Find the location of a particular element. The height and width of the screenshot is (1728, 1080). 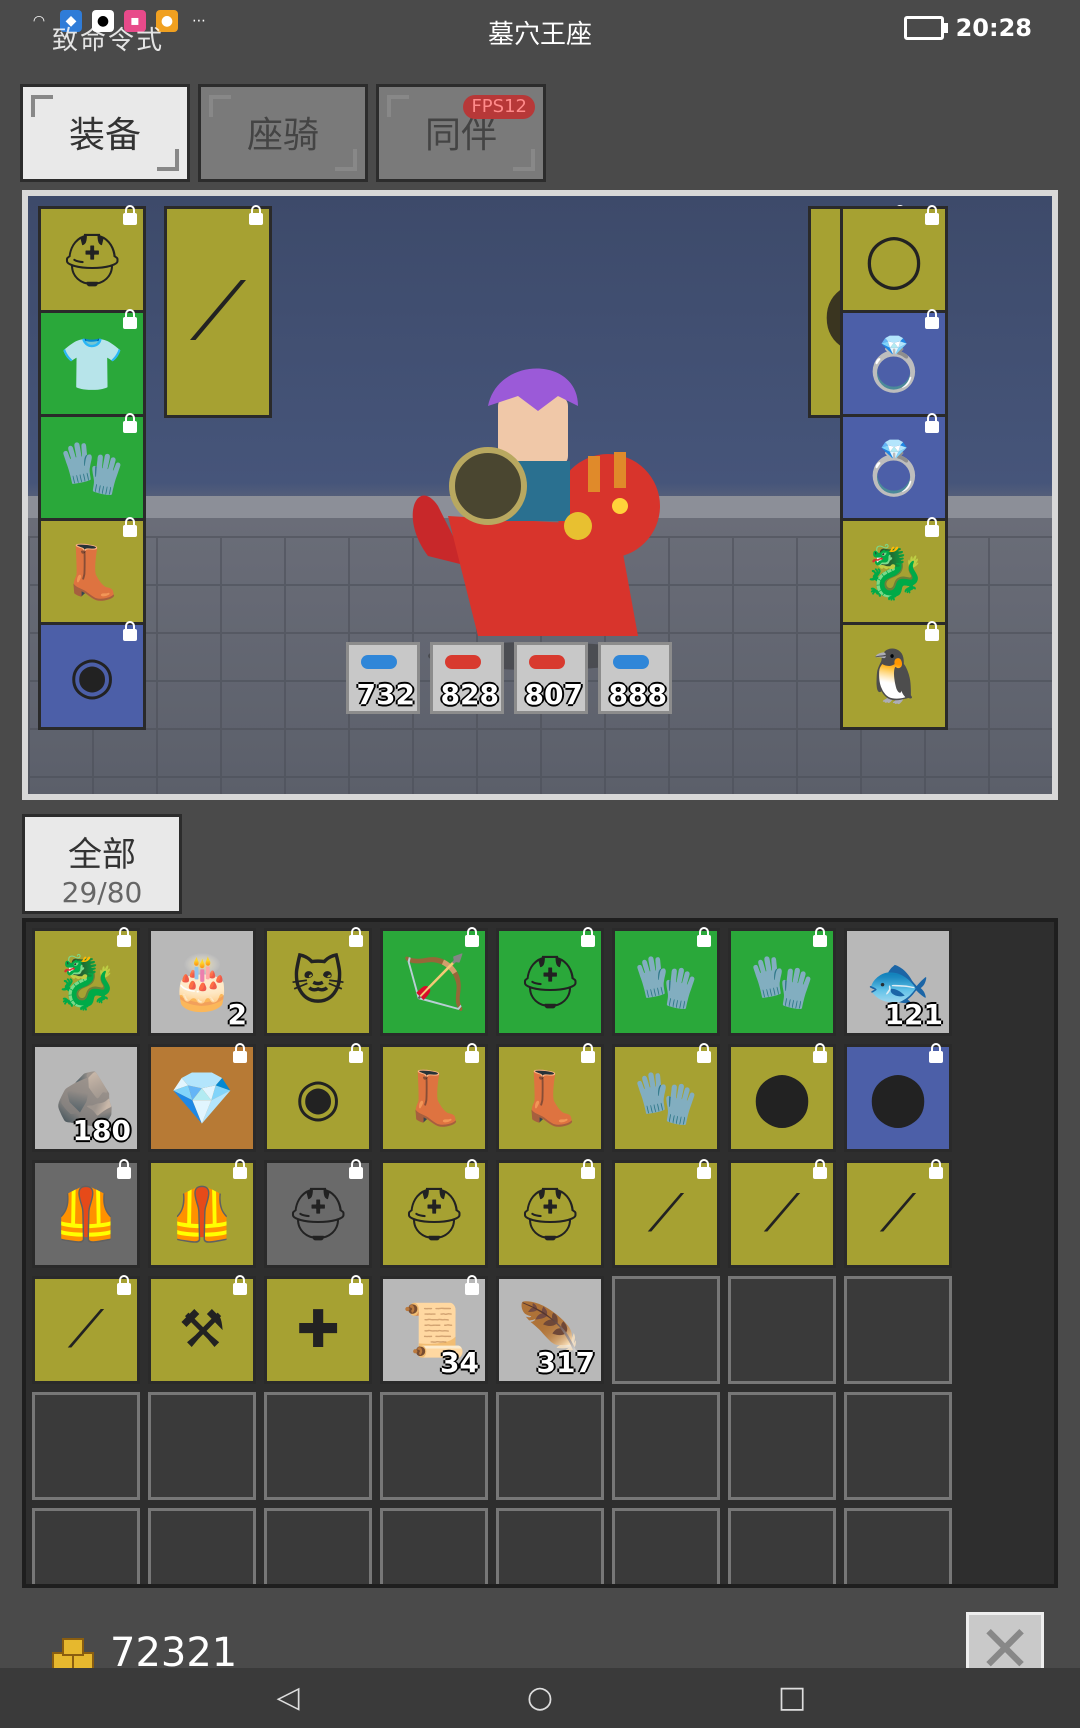

necklace-icon: ◯ is located at coordinates (894, 260).